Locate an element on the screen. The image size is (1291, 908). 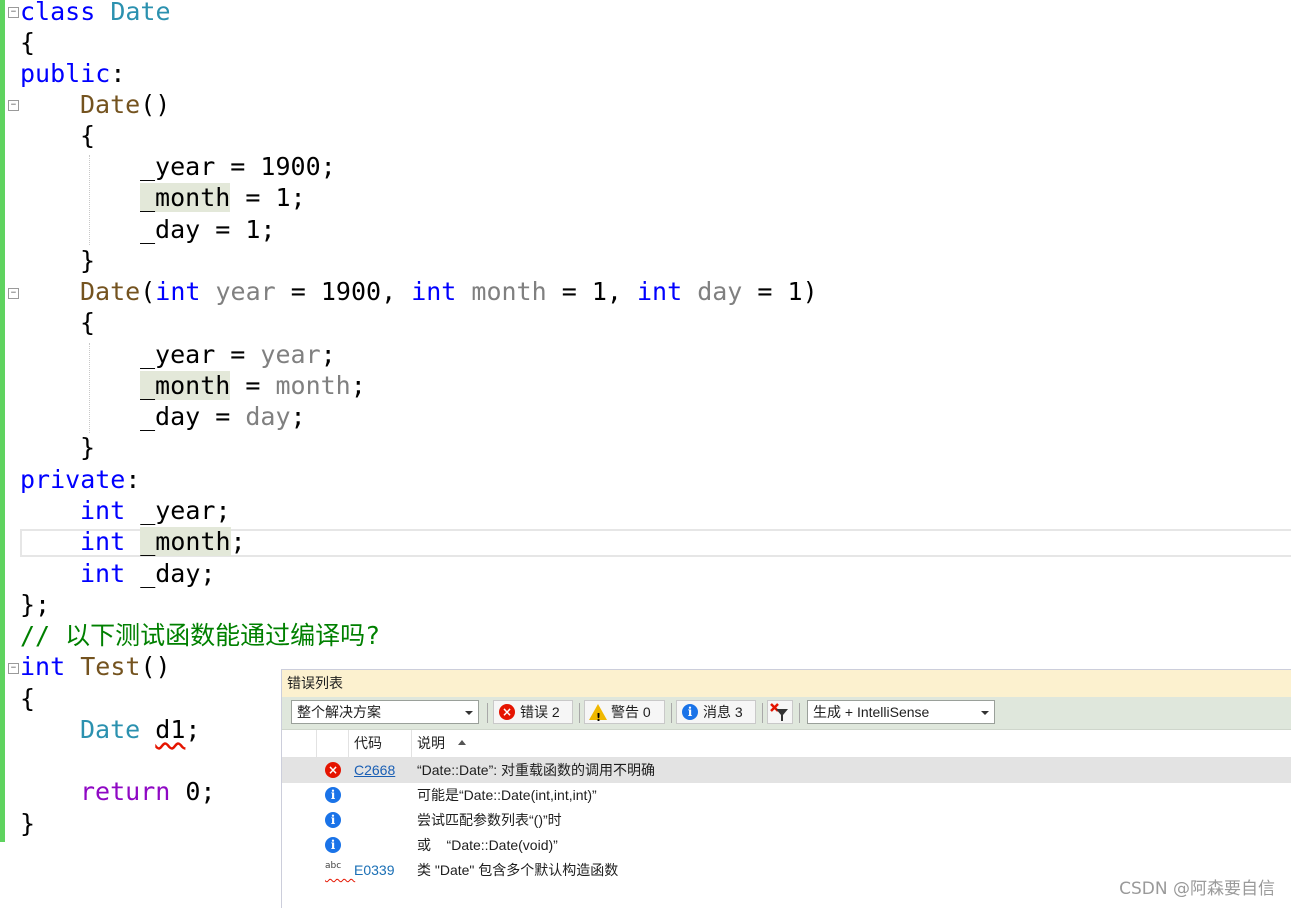
code-line: class Date is located at coordinates (95, 13).